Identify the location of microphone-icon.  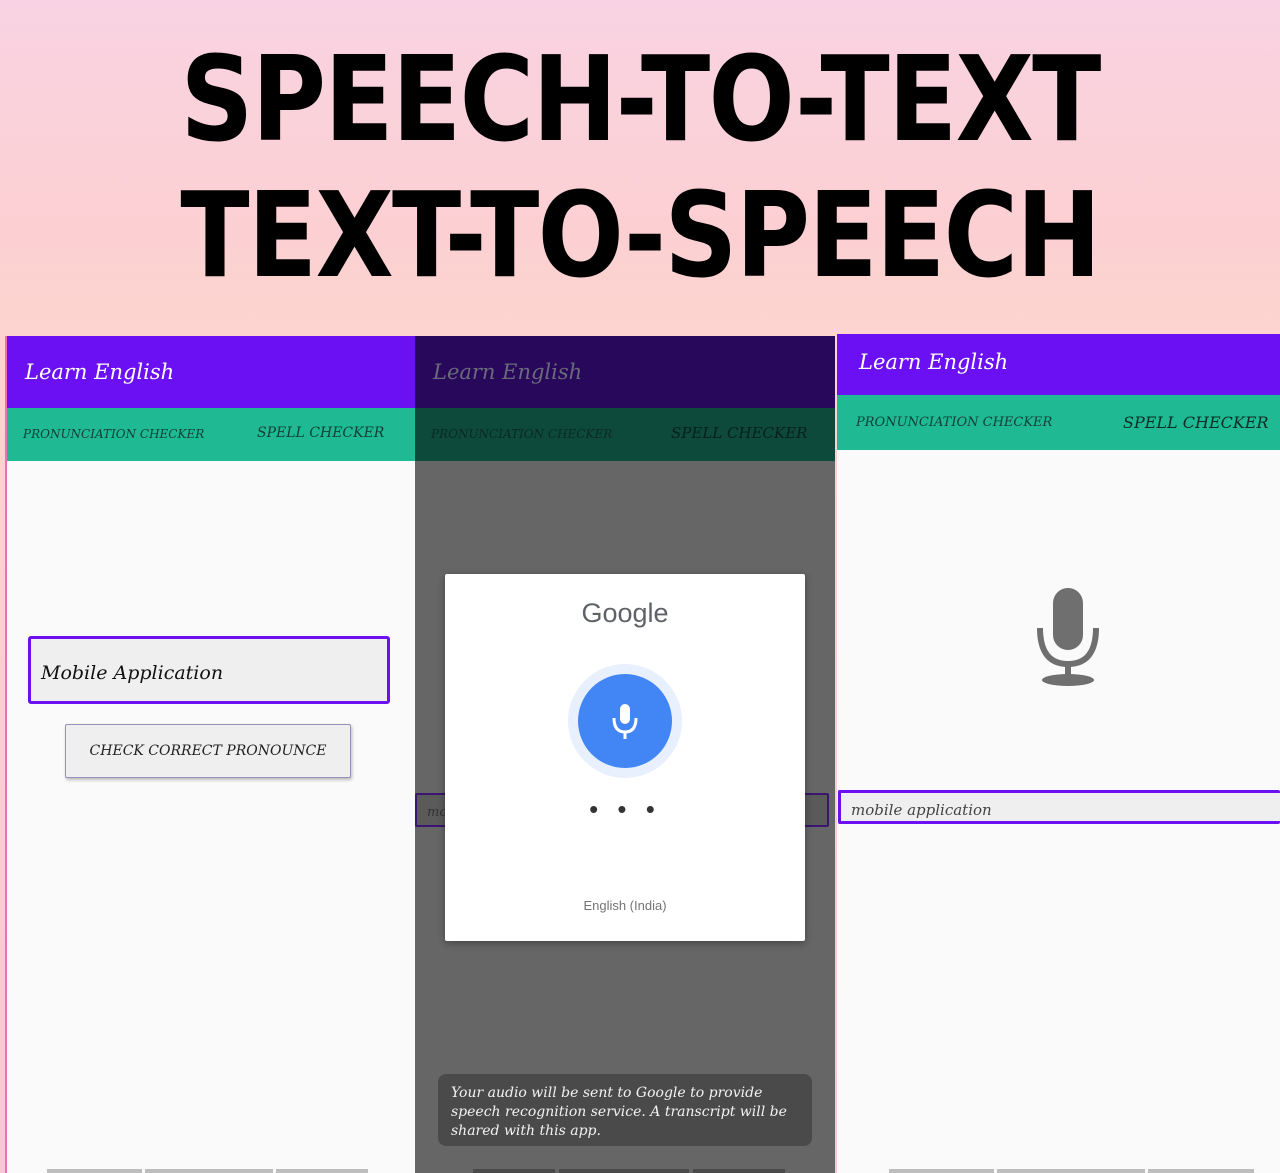
(1068, 638).